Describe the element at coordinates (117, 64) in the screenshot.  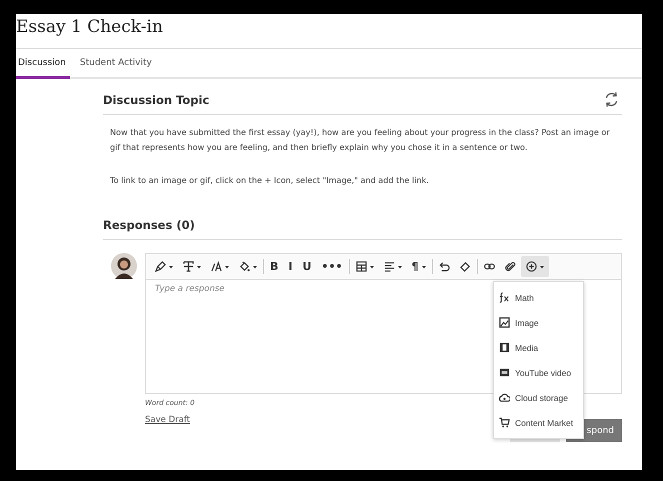
I see `tab: Student Activity` at that location.